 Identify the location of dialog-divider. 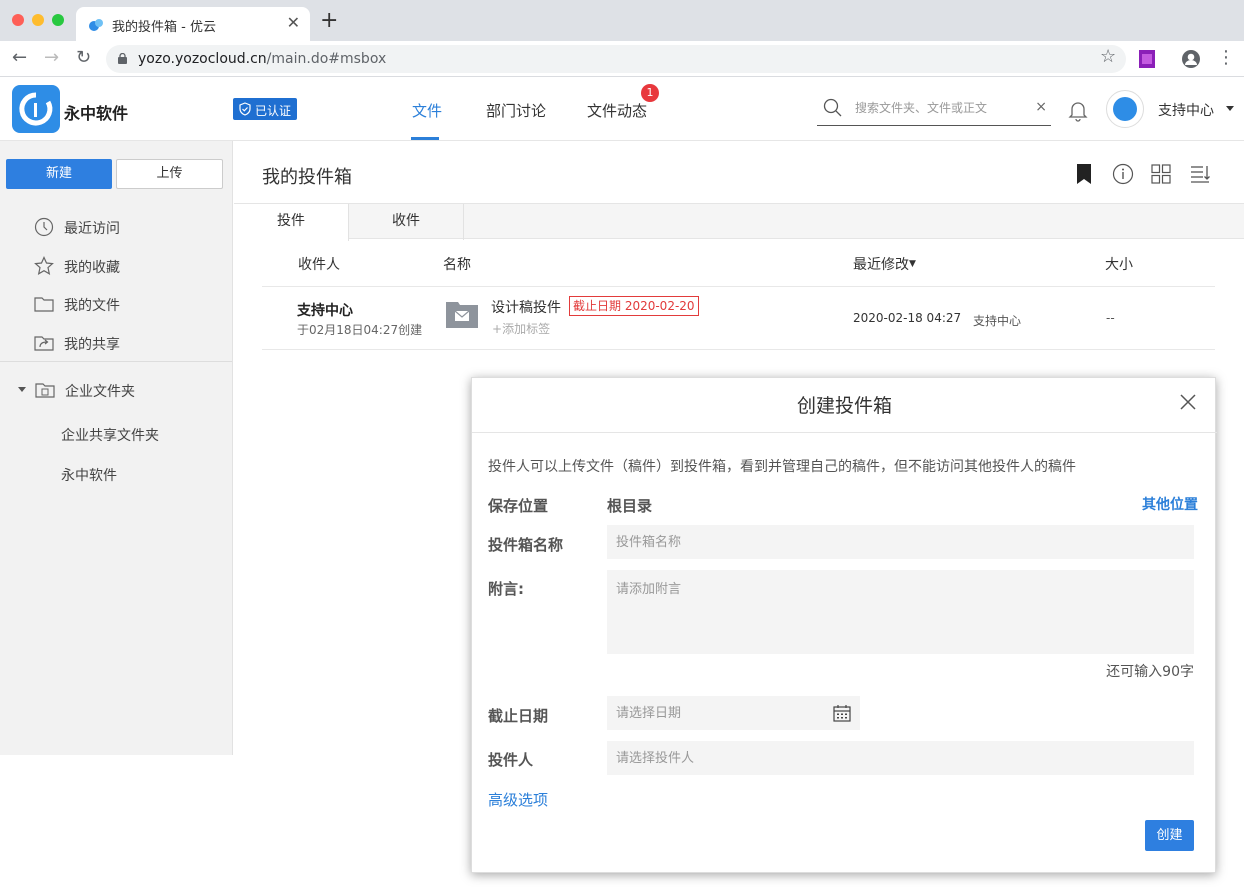
(844, 432).